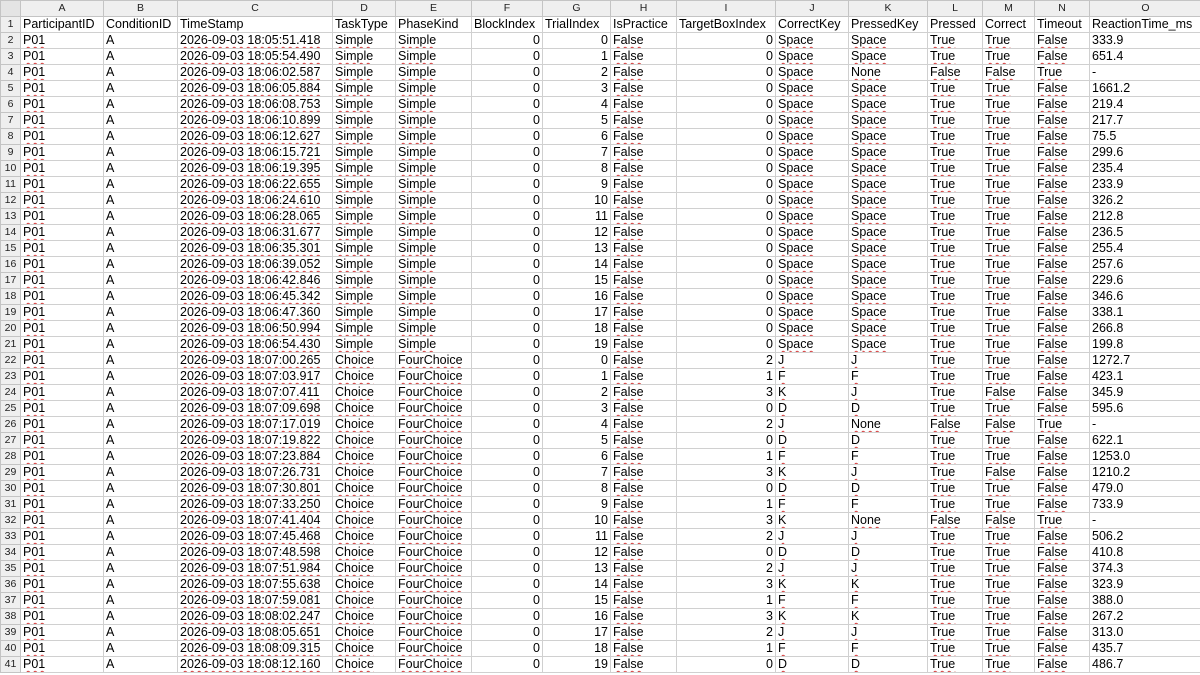 This screenshot has height=675, width=1200. What do you see at coordinates (888, 520) in the screenshot?
I see `table-cell: None` at bounding box center [888, 520].